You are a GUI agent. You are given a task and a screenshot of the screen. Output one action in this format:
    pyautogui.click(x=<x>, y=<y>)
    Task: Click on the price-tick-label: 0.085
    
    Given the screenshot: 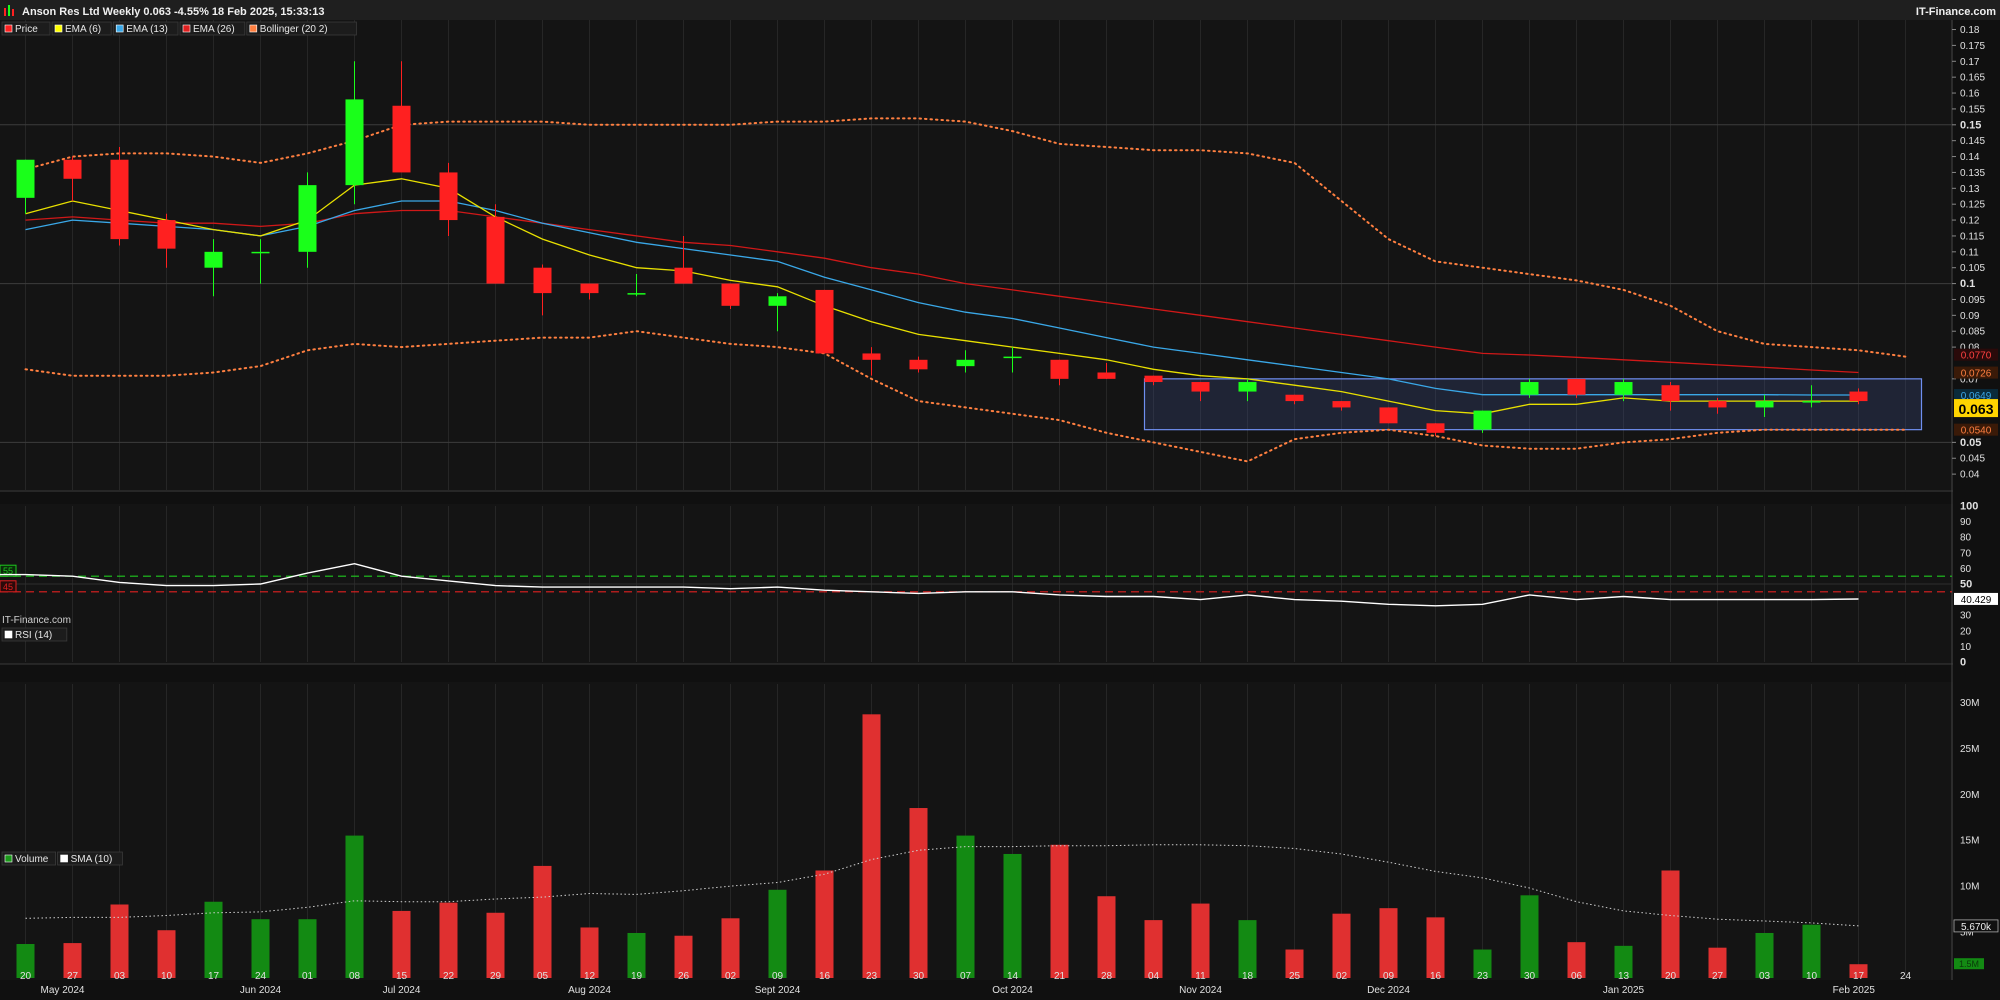 What is the action you would take?
    pyautogui.click(x=1972, y=332)
    